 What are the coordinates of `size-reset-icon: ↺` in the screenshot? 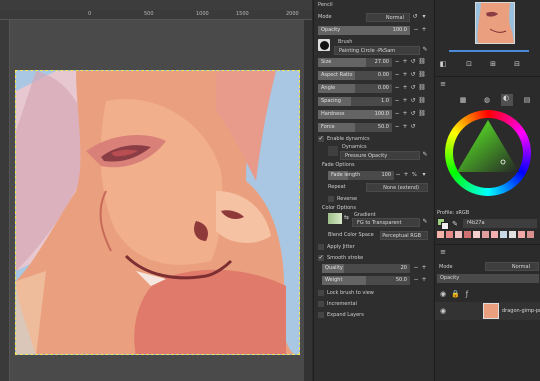 It's located at (413, 62).